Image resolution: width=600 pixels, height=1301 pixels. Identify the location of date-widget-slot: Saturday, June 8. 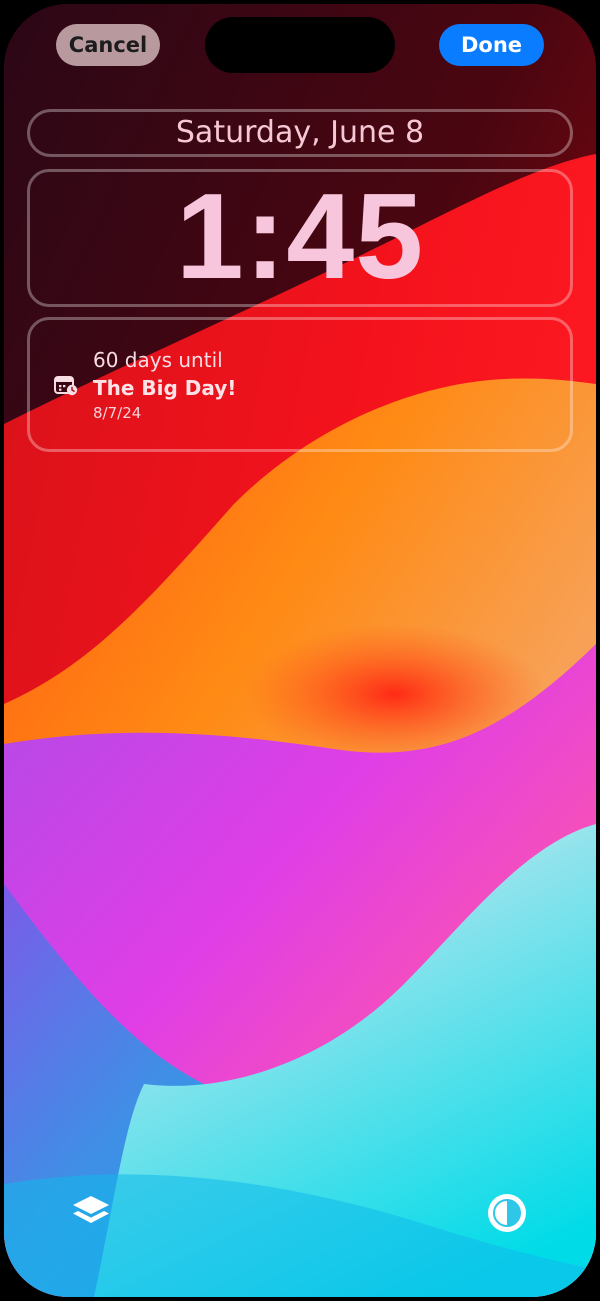
(300, 133).